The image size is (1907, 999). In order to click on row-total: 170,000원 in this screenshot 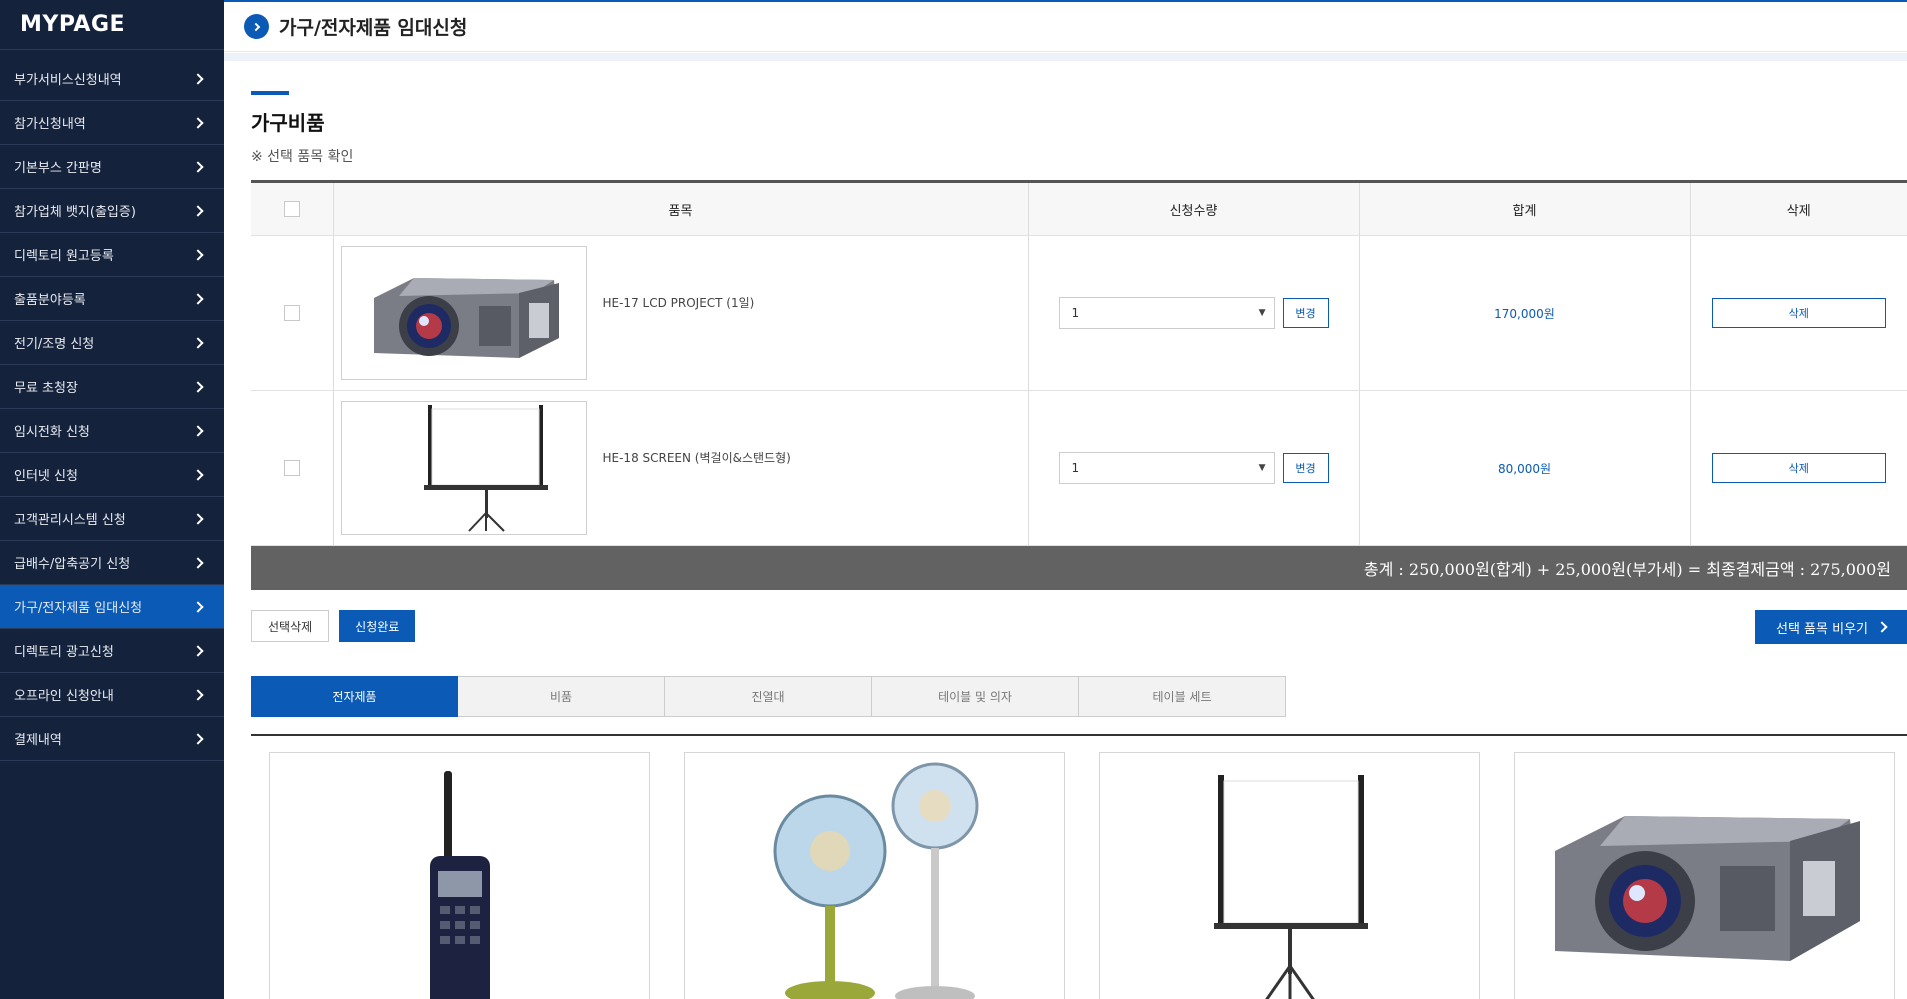, I will do `click(1524, 313)`.